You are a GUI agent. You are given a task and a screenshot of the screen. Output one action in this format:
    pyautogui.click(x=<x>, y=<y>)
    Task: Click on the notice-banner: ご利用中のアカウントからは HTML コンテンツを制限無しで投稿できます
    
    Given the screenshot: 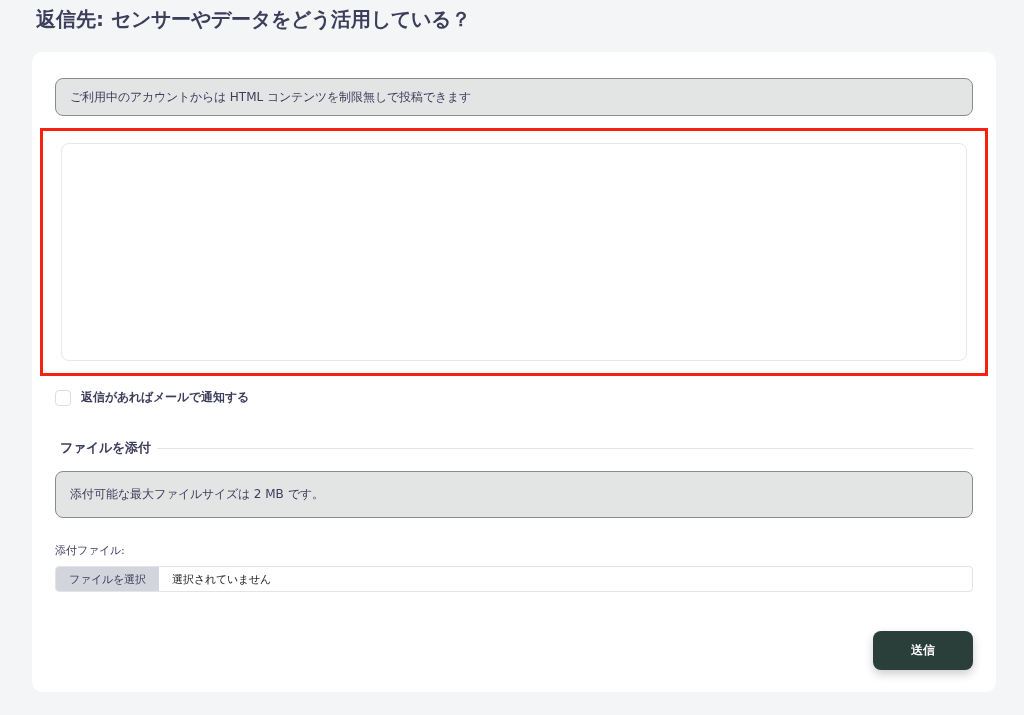 What is the action you would take?
    pyautogui.click(x=514, y=97)
    